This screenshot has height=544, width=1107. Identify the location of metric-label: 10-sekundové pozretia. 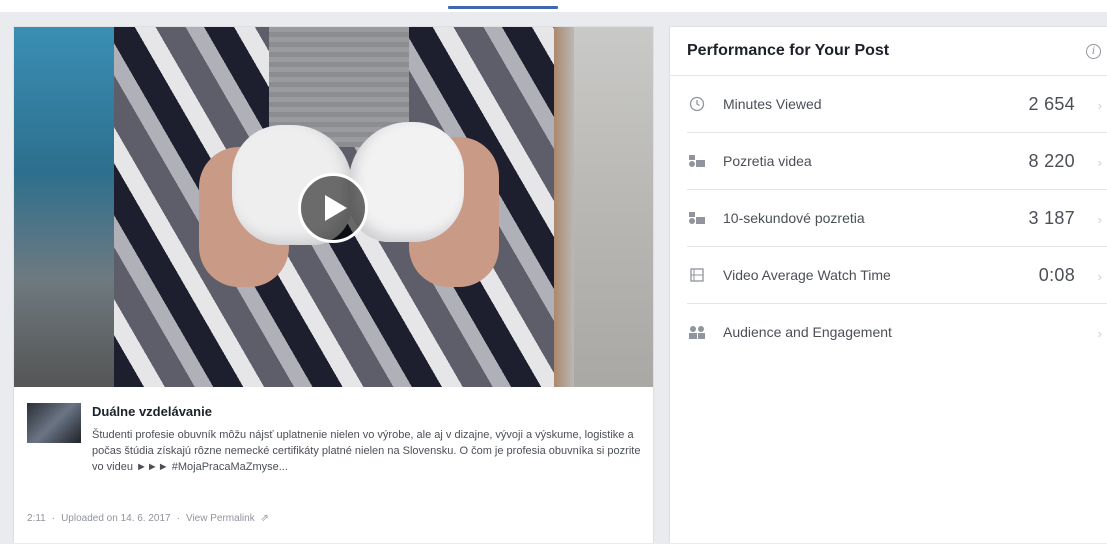
(794, 218).